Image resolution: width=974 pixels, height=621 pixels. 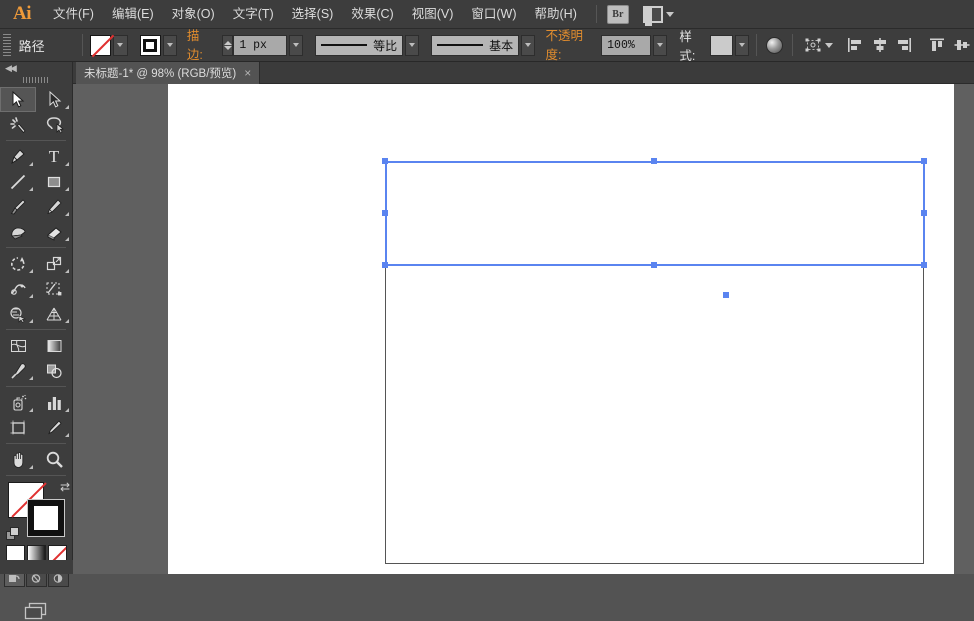 I want to click on selection-handle-middle-right, so click(x=924, y=213).